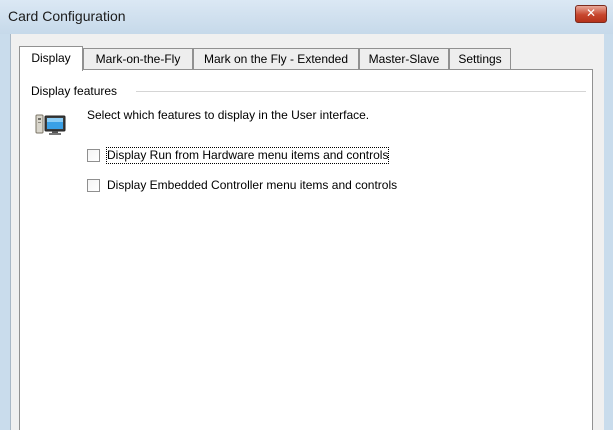 The height and width of the screenshot is (430, 613). I want to click on tab-settings: Settings, so click(480, 59).